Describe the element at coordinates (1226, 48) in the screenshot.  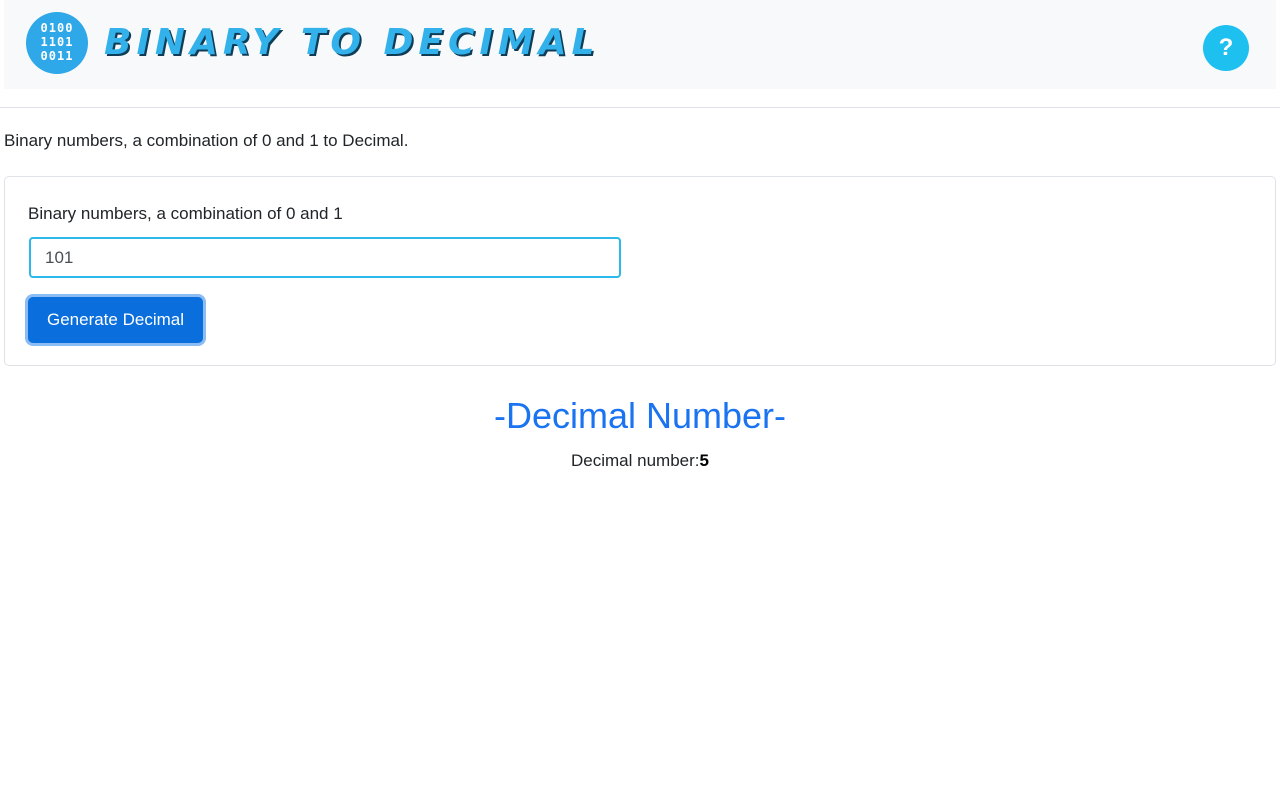
I see `help-button: ?` at that location.